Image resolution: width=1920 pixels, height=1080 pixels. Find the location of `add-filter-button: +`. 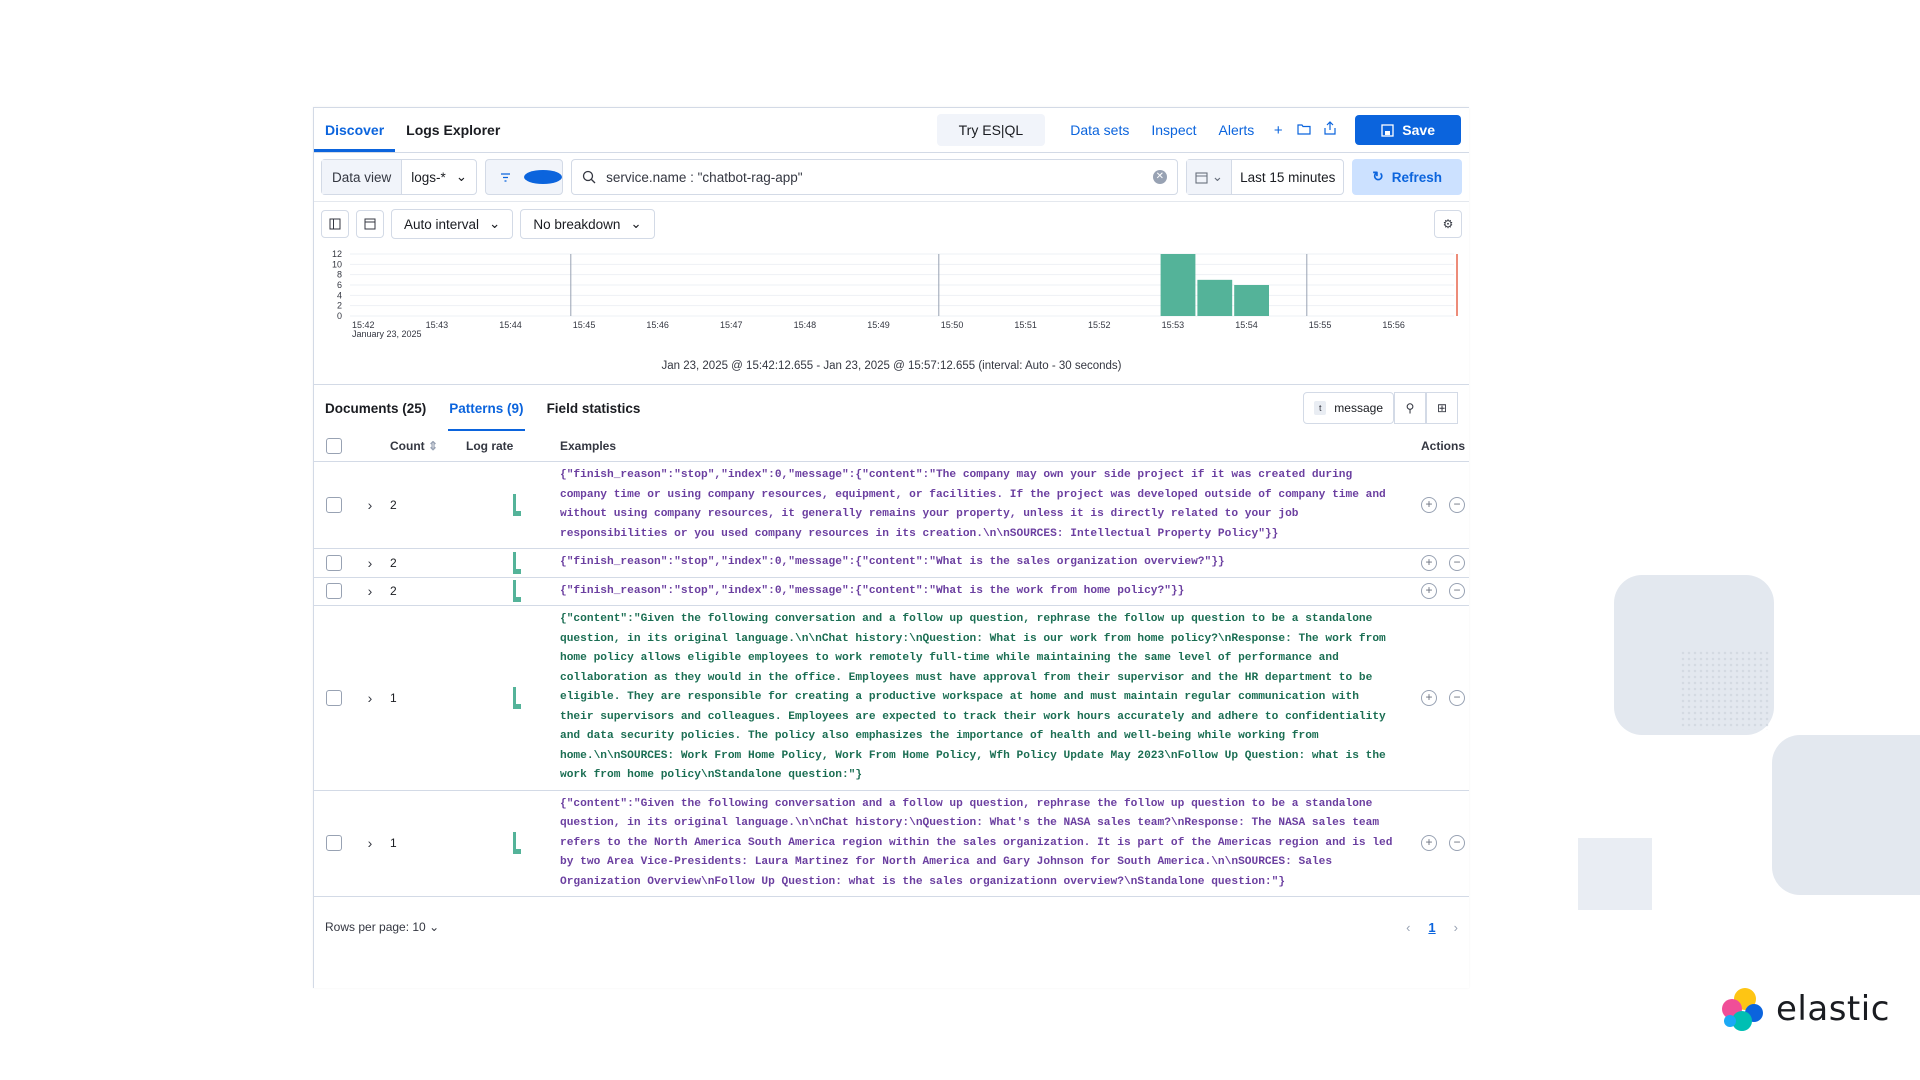

add-filter-button: + is located at coordinates (543, 177).